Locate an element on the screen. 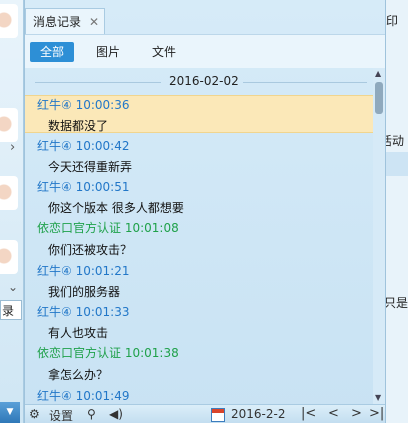 The image size is (408, 423). bottom-toolbar: ⚙ 设置 ⚲ ◀) 2016-2-2 |< < > >| is located at coordinates (205, 413).